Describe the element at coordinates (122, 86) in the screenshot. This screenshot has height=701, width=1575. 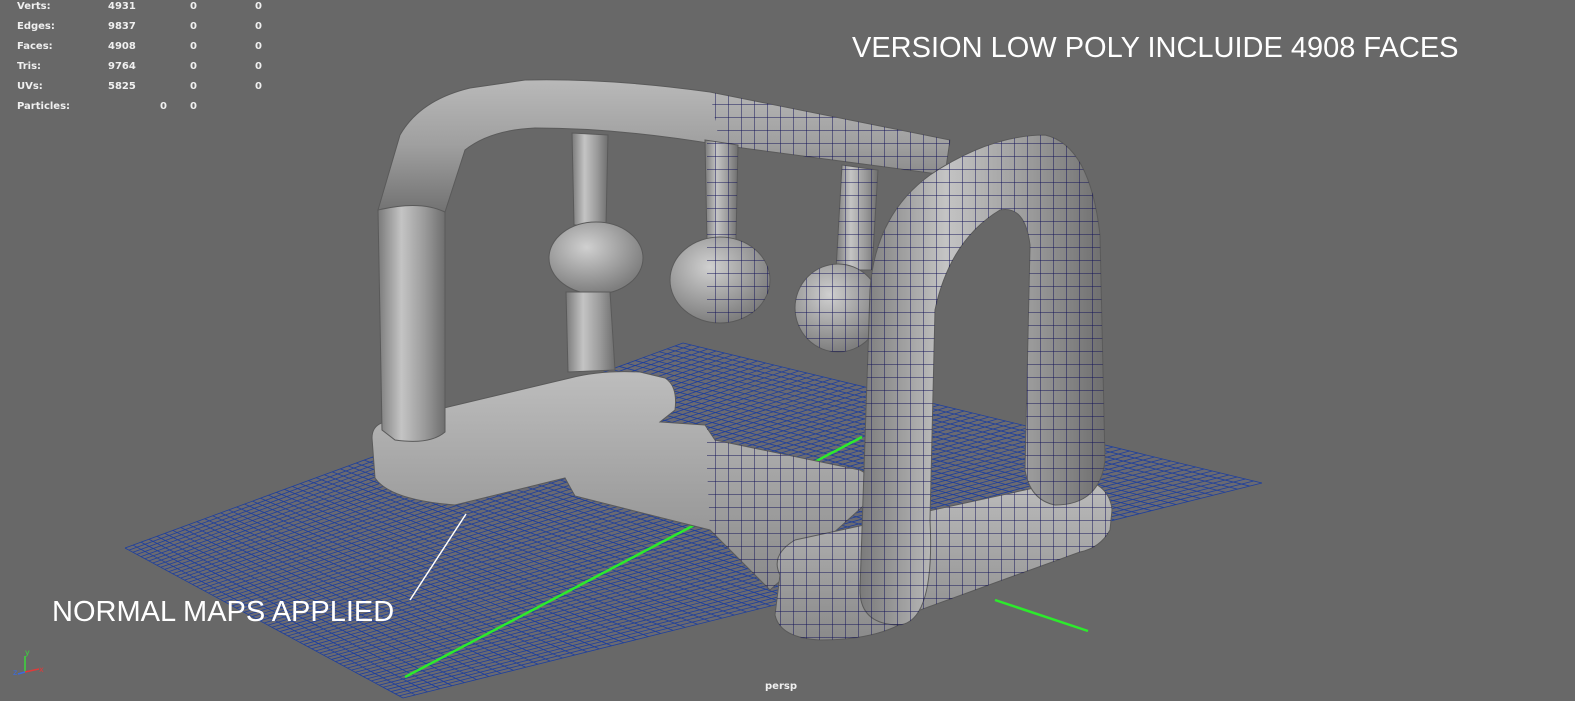
I see `hud-value: 5825` at that location.